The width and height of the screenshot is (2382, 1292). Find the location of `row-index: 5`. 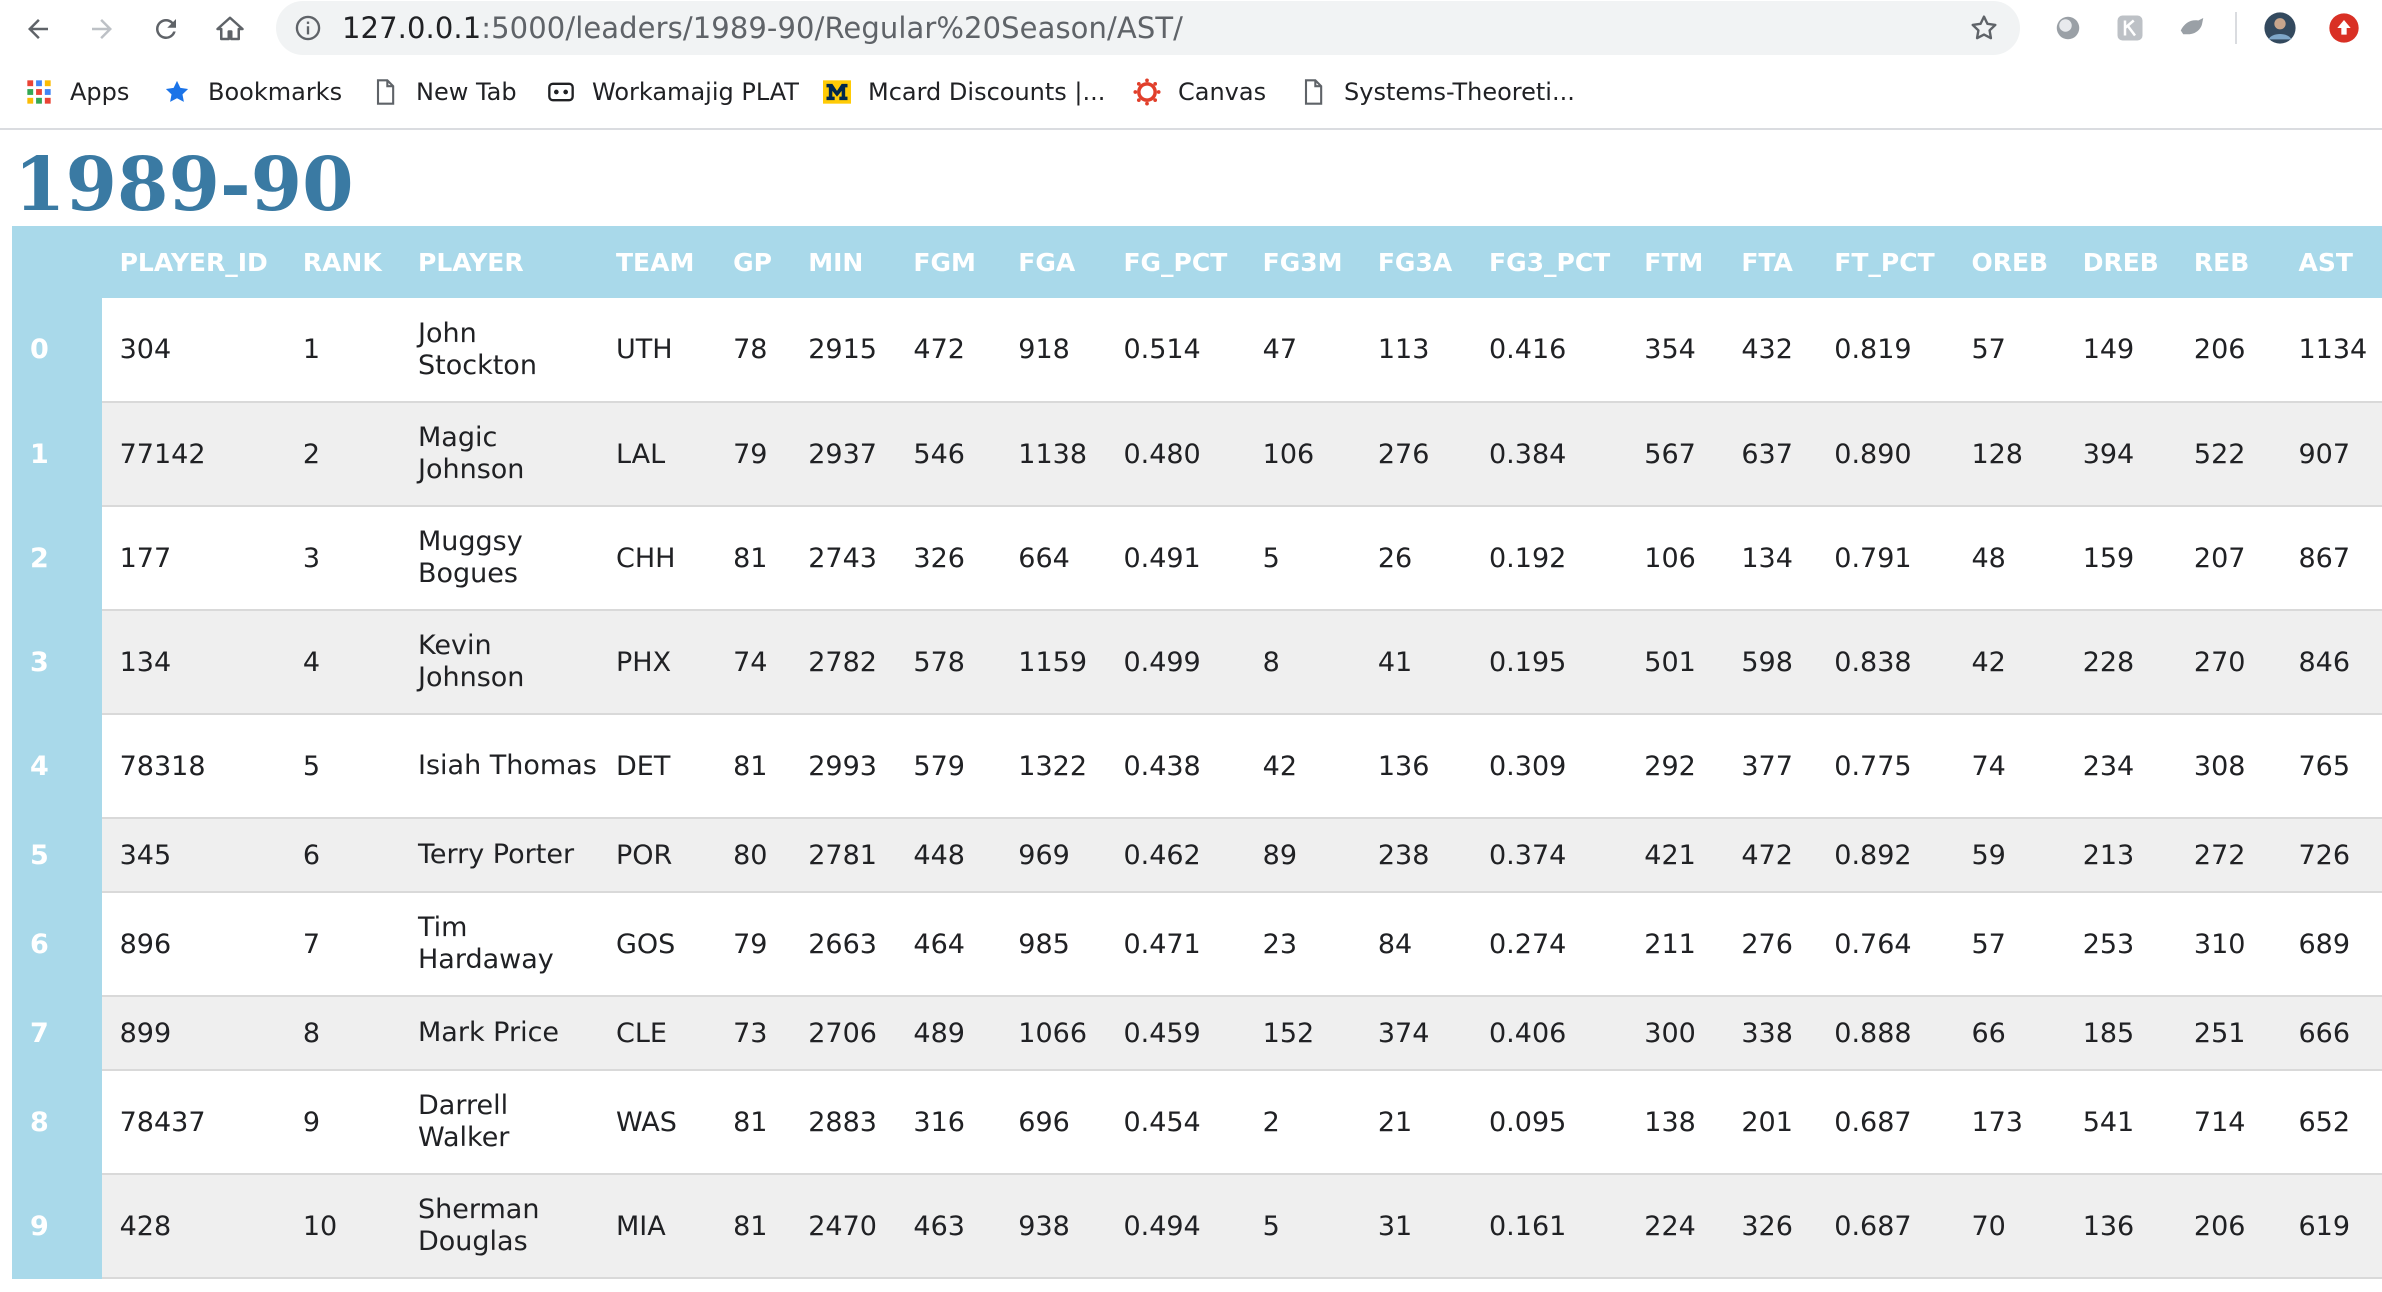

row-index: 5 is located at coordinates (57, 855).